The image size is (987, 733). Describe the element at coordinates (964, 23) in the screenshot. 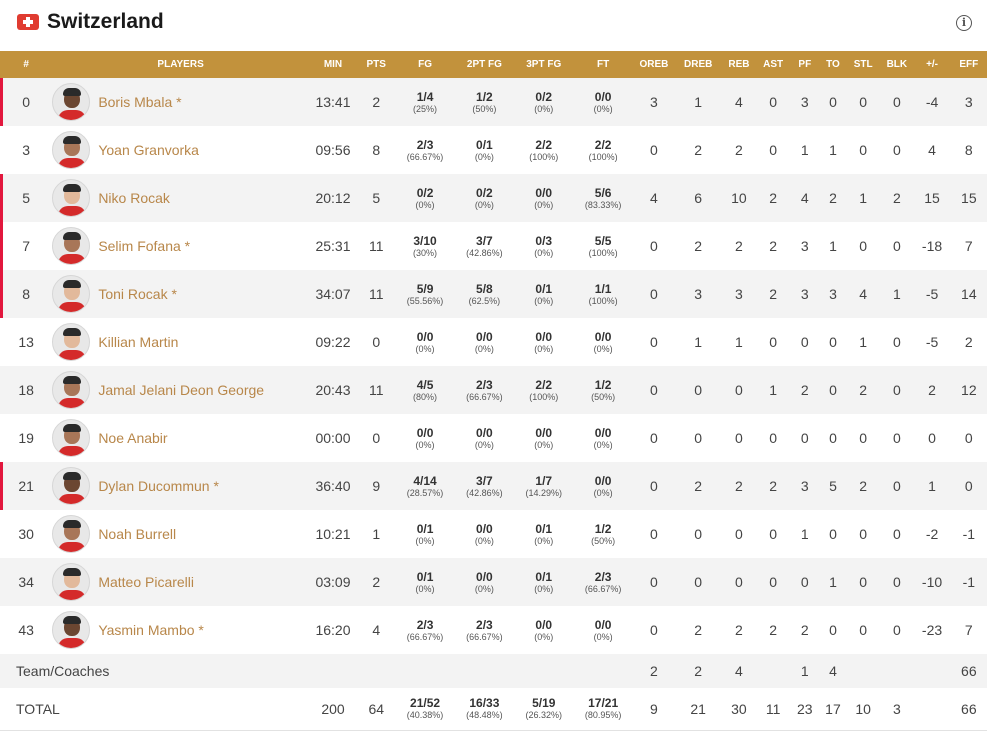

I see `info-icon: i` at that location.